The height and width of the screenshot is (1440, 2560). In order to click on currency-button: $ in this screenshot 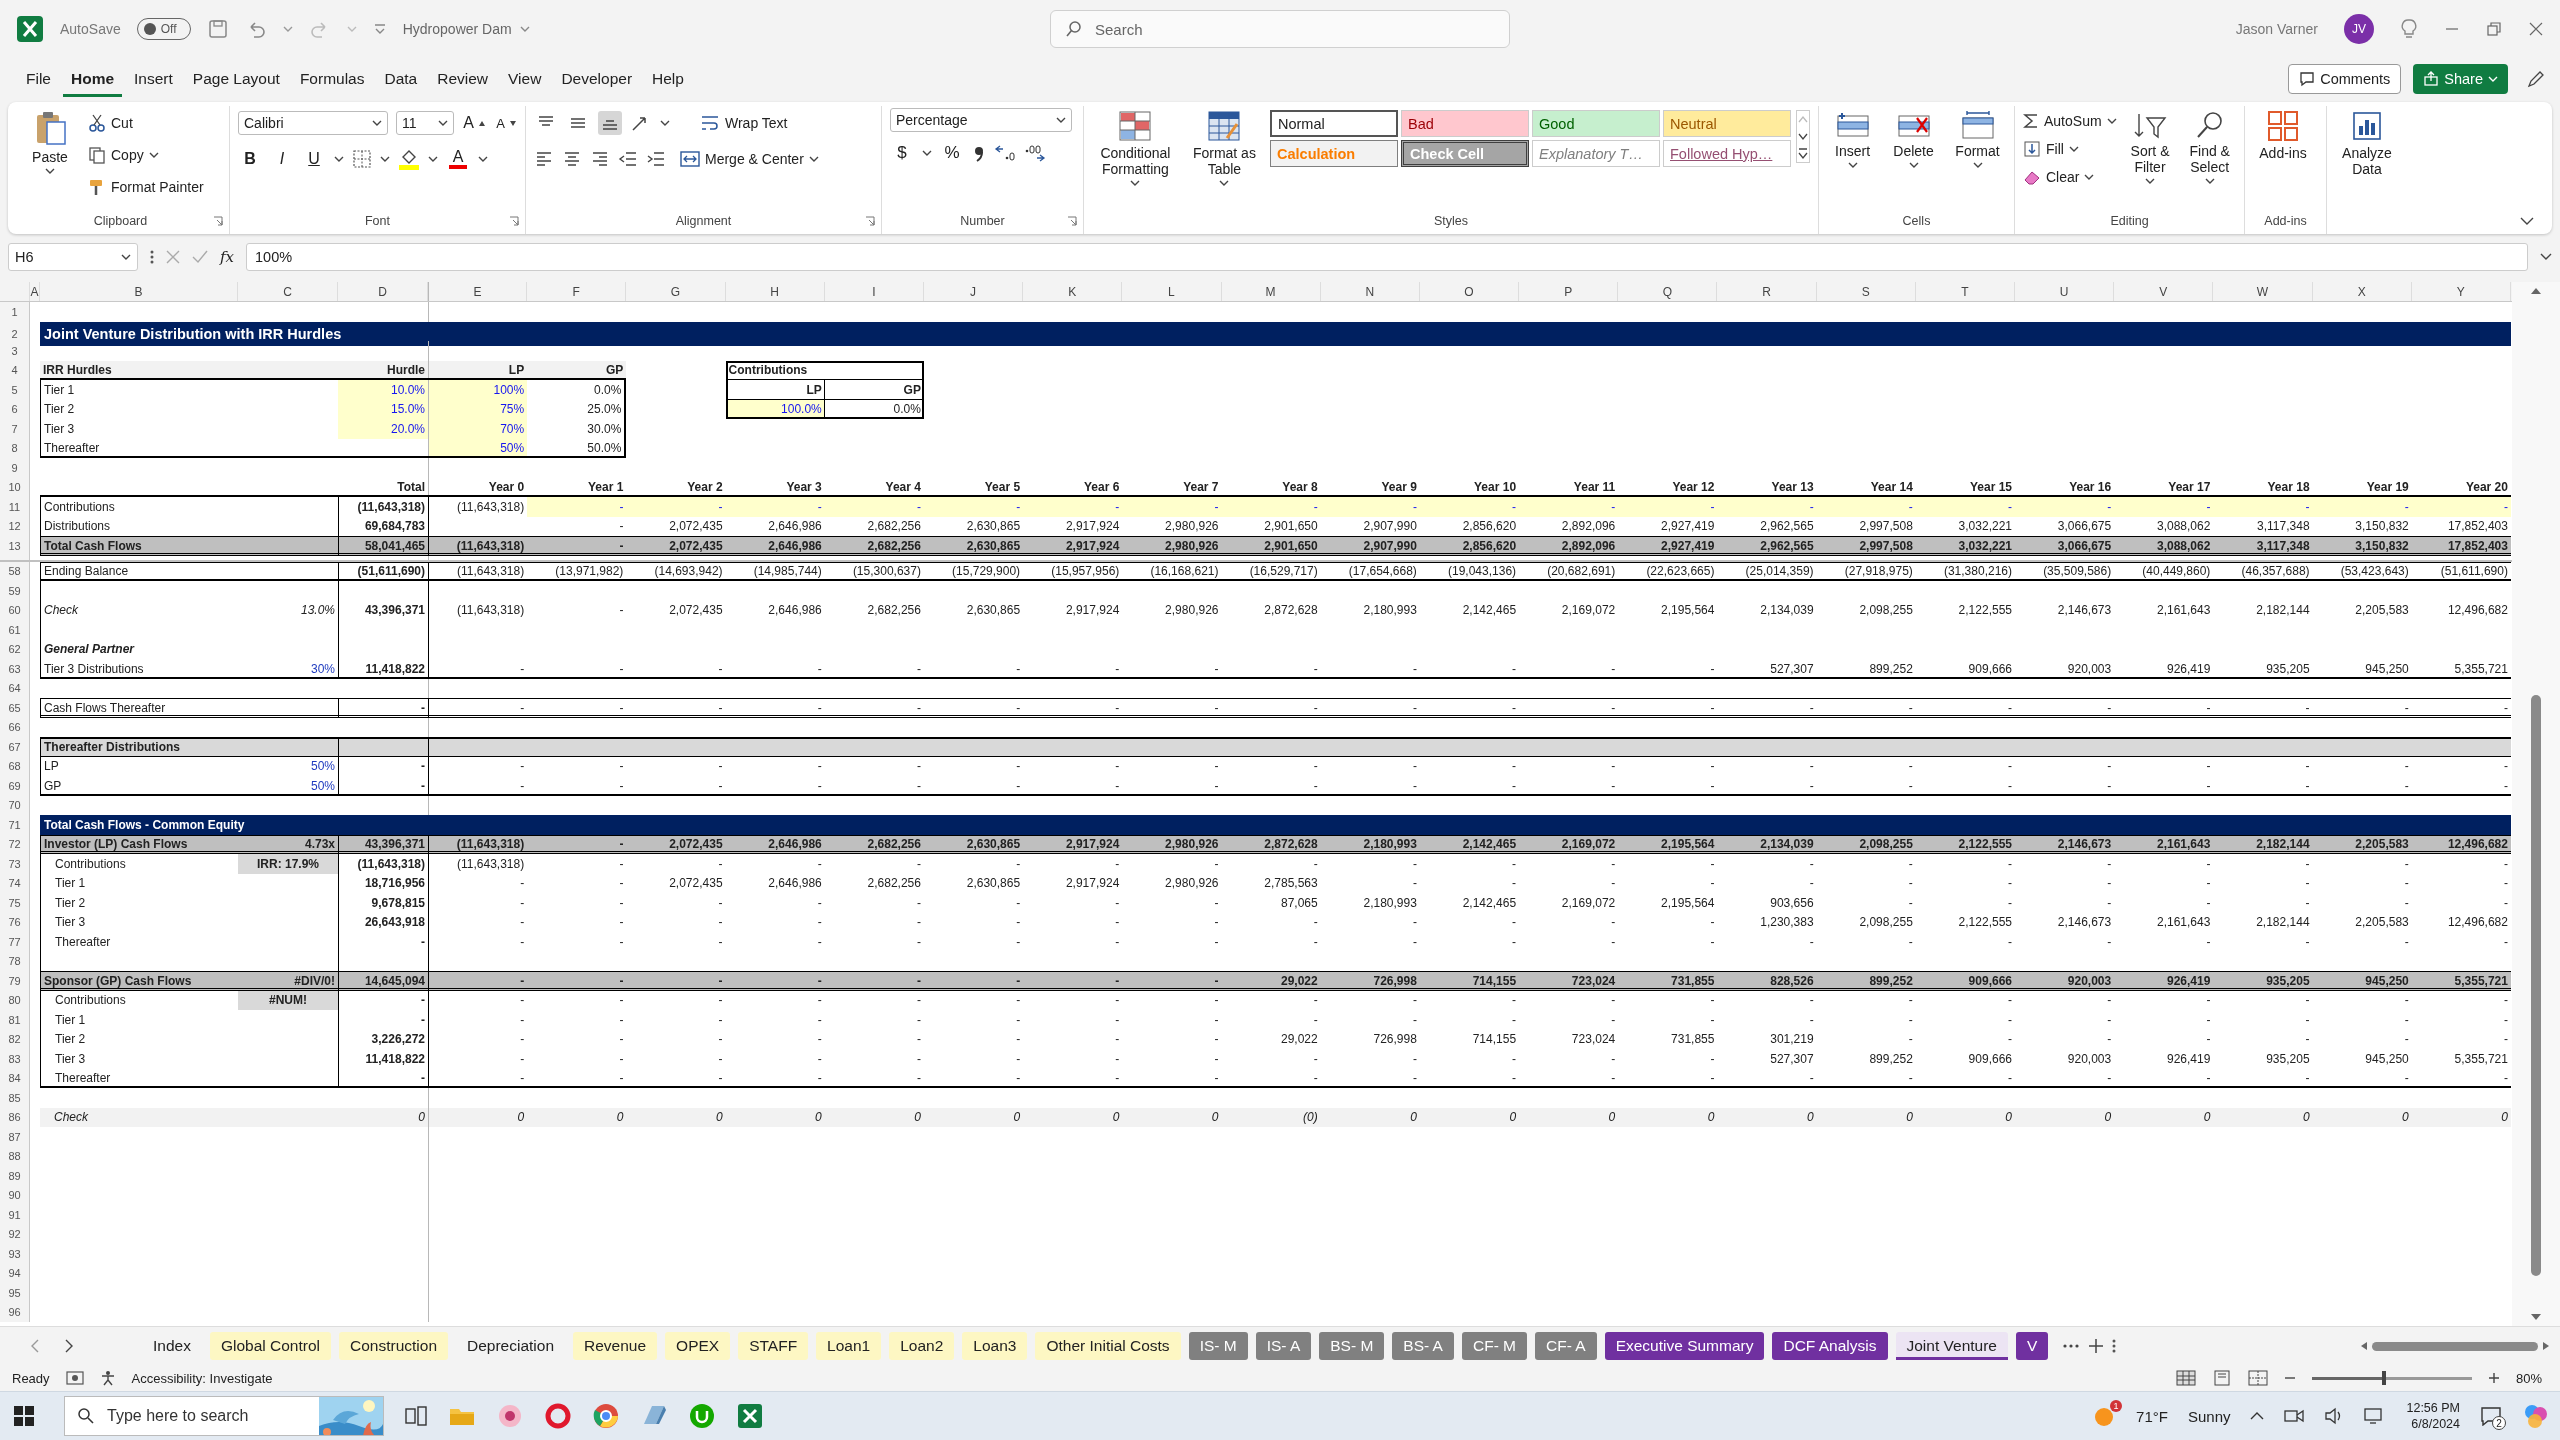, I will do `click(902, 153)`.